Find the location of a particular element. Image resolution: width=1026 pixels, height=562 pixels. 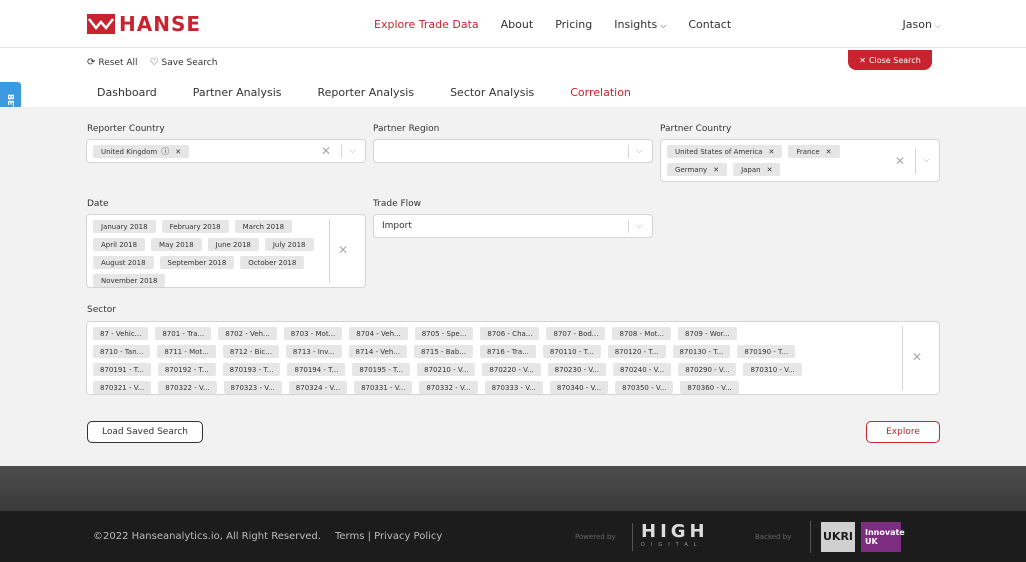

innovate-uk-mark: Innovate UK is located at coordinates (883, 537).